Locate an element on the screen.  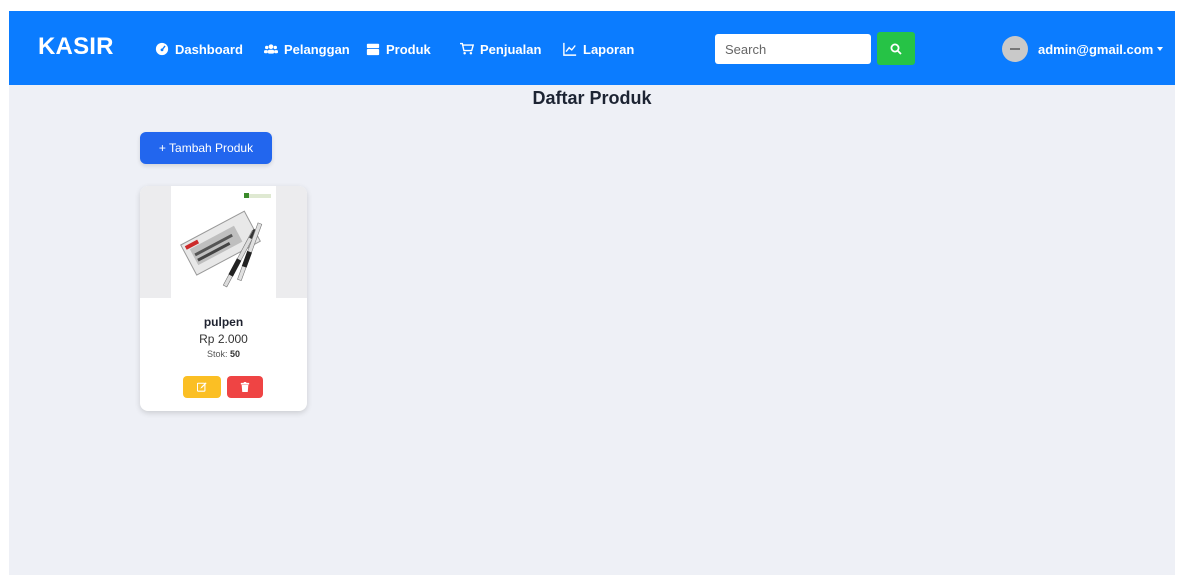
search-icon is located at coordinates (896, 49).